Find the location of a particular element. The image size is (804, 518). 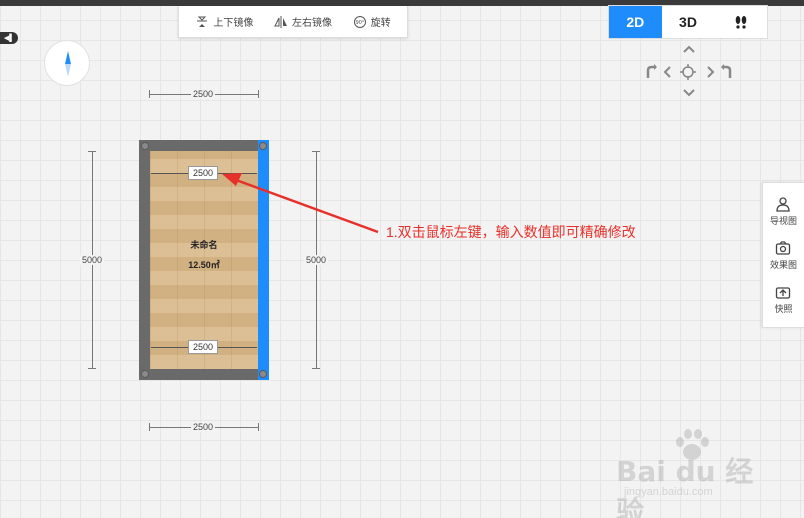

watermark-url: jingyan.baidu.com is located at coordinates (668, 492).